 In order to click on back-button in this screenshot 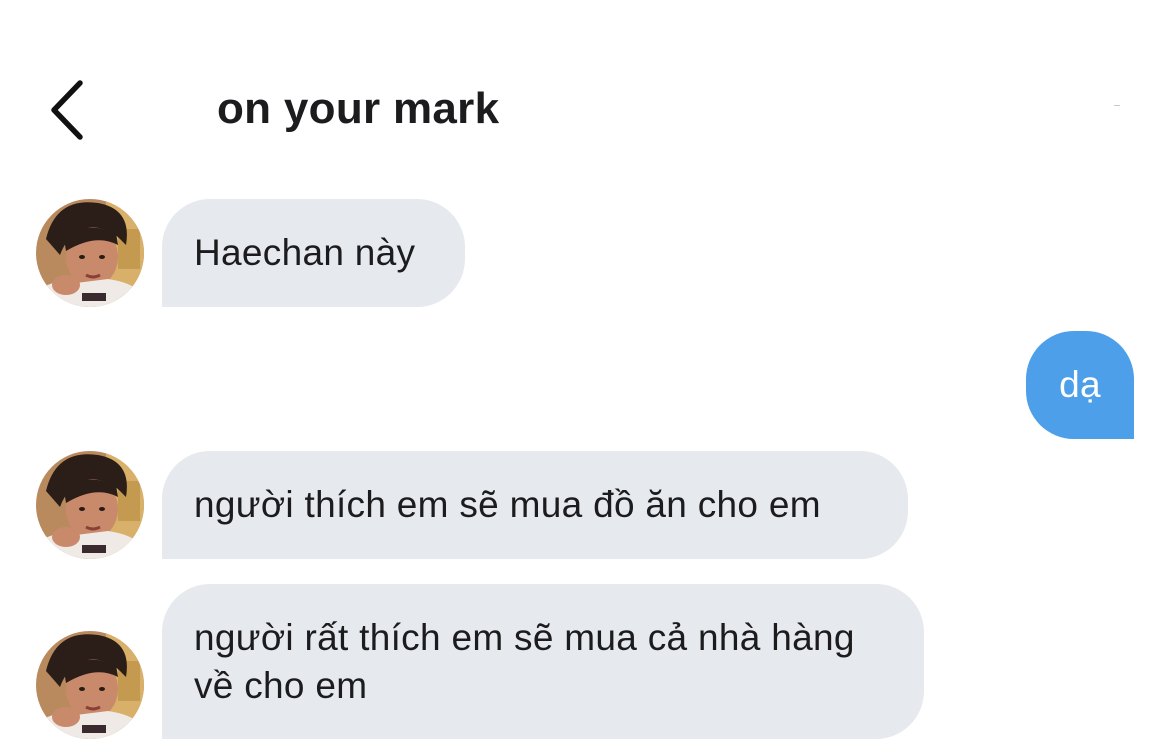, I will do `click(66, 110)`.